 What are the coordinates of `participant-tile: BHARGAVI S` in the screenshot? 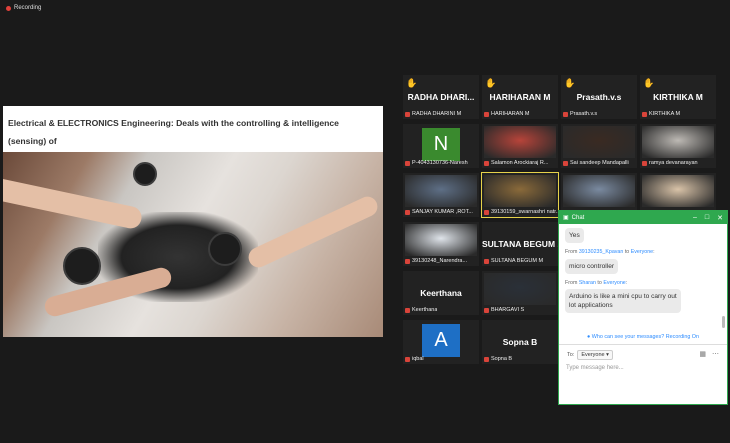 It's located at (520, 293).